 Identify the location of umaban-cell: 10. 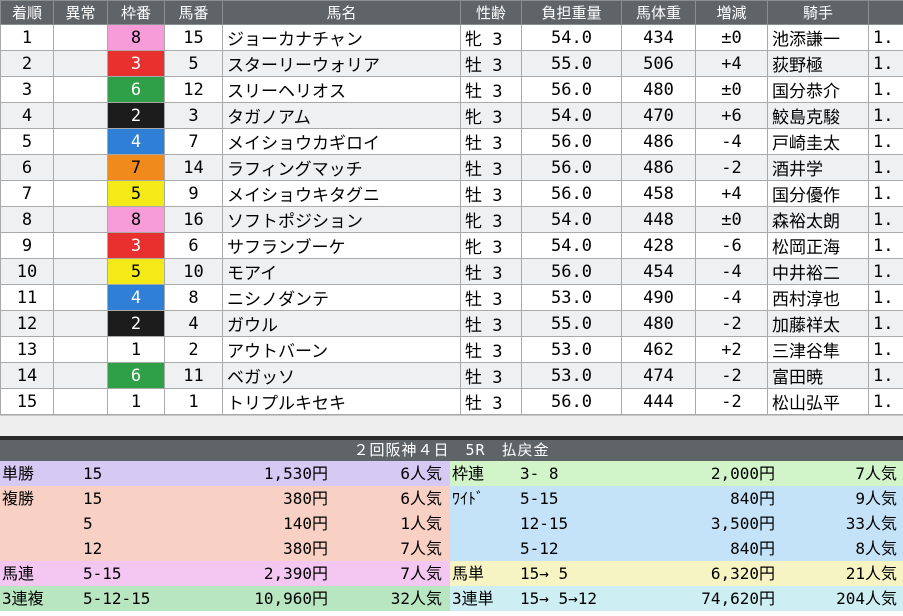
(193, 271).